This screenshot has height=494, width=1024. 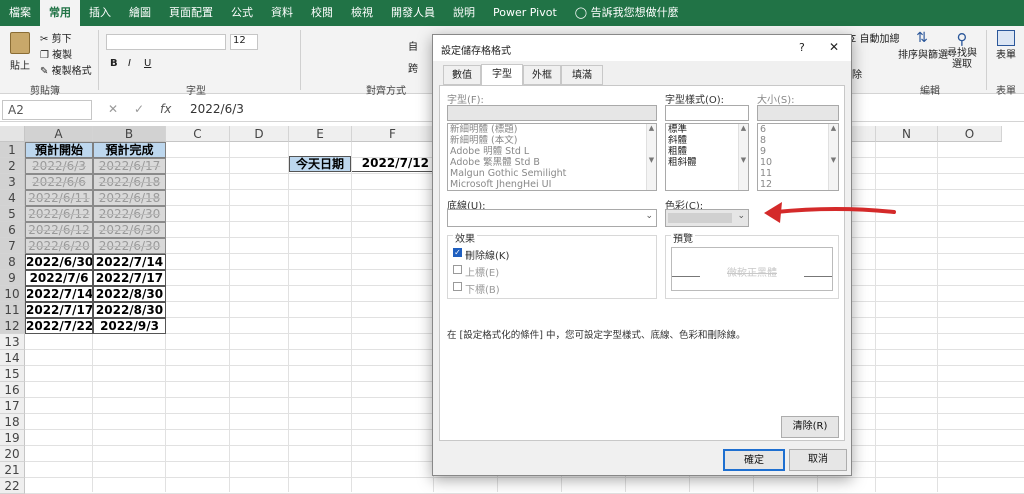 What do you see at coordinates (798, 162) in the screenshot?
I see `size-list-item: 10` at bounding box center [798, 162].